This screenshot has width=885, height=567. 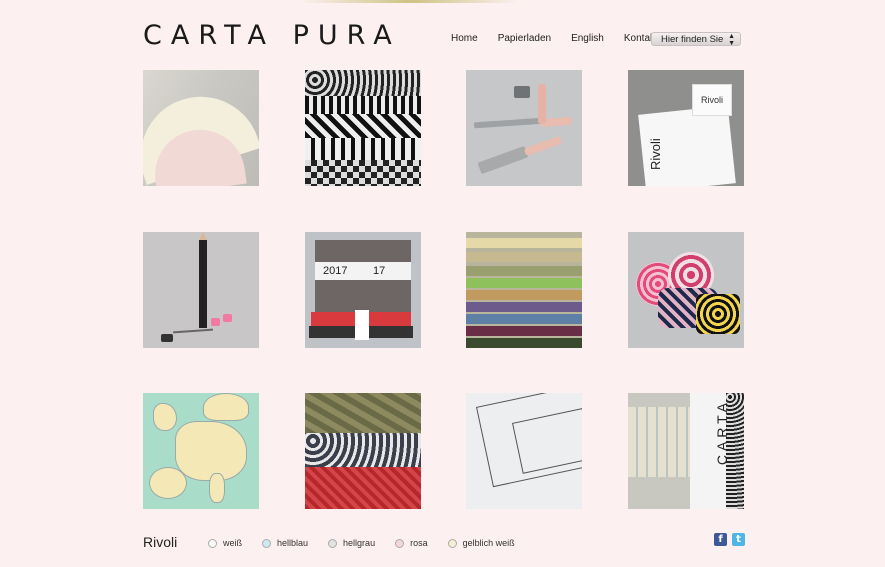 I want to click on calendar-year: 2017, so click(x=335, y=271).